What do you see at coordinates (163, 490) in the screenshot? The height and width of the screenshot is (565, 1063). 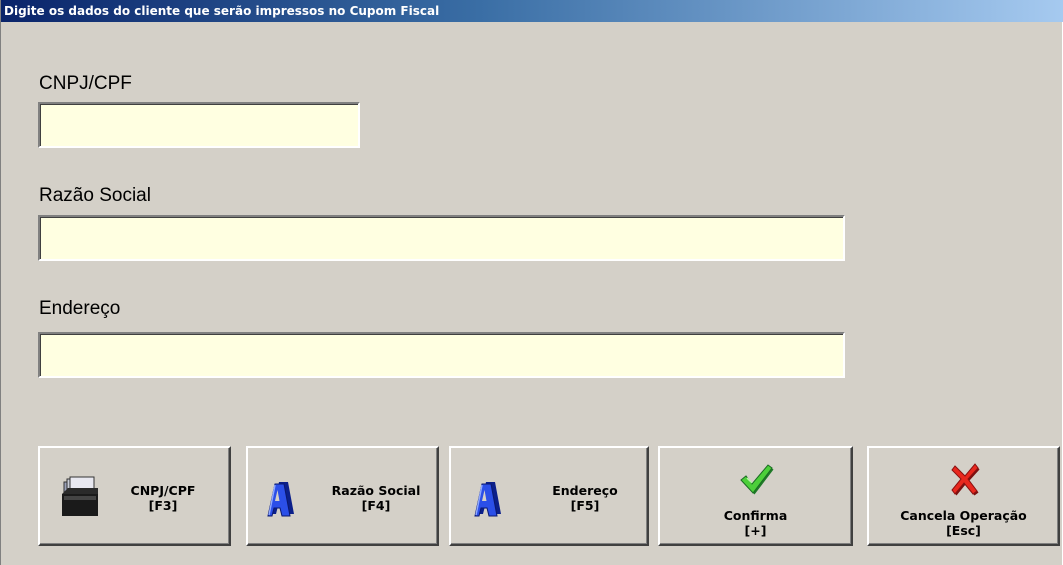 I see `cnpj-button-label: CNPJ/CPF` at bounding box center [163, 490].